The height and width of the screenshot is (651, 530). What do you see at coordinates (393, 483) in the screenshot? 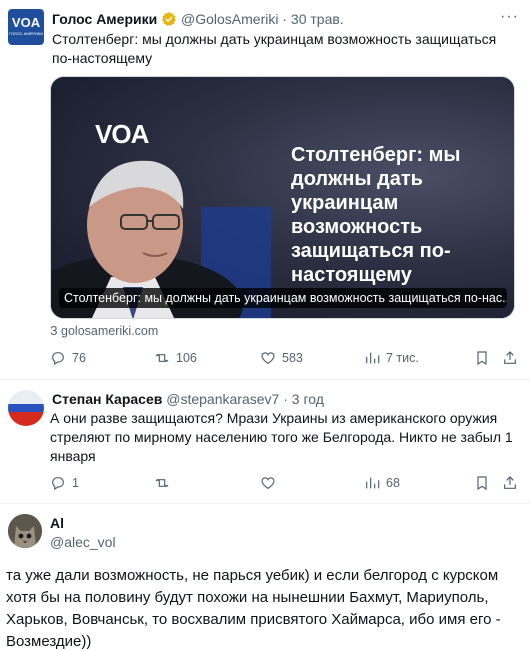
I see `views-count: 68` at bounding box center [393, 483].